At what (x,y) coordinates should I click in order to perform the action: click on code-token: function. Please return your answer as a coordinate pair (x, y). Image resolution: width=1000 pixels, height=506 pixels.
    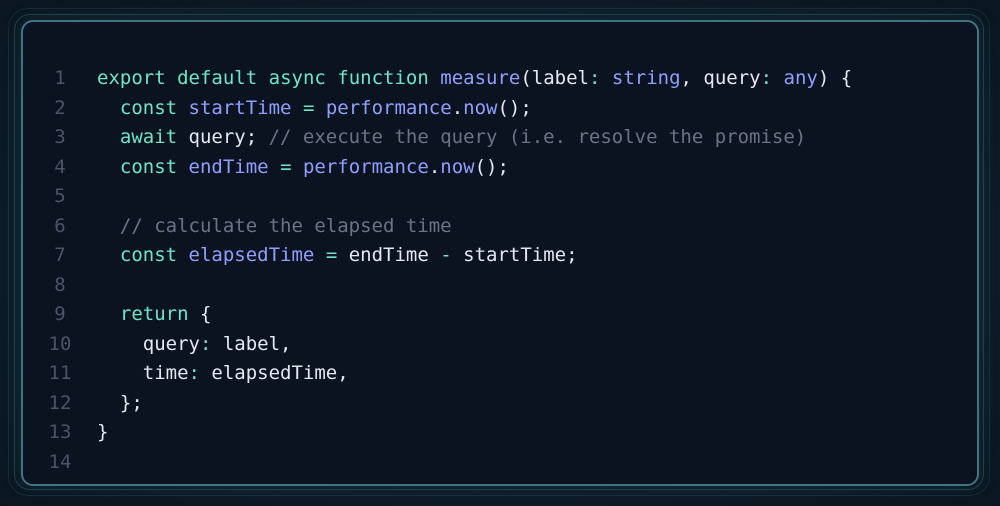
    Looking at the image, I should click on (383, 78).